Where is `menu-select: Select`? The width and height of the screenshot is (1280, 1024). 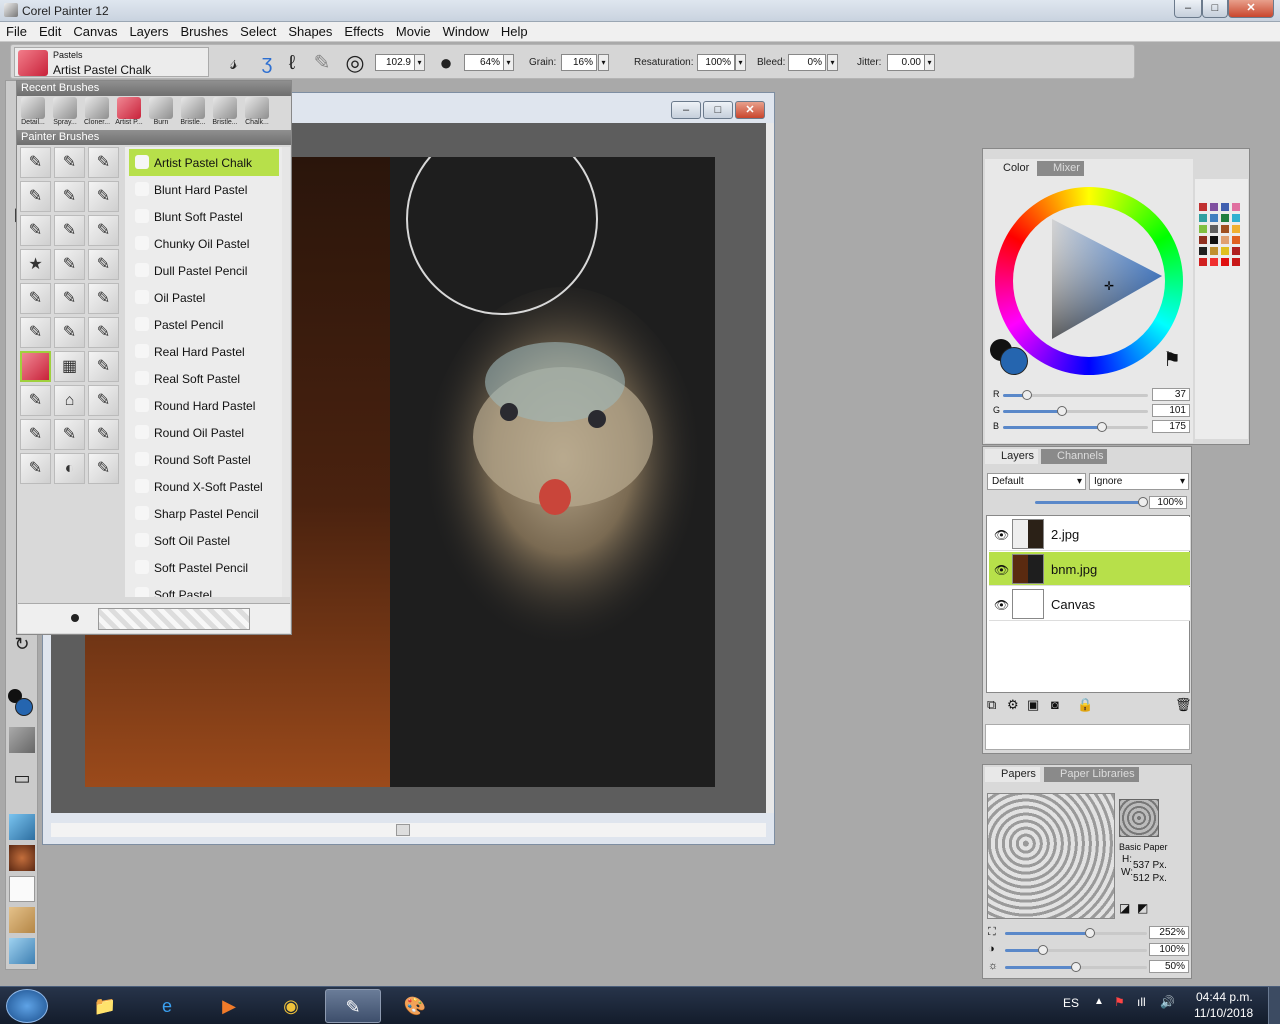 menu-select: Select is located at coordinates (258, 31).